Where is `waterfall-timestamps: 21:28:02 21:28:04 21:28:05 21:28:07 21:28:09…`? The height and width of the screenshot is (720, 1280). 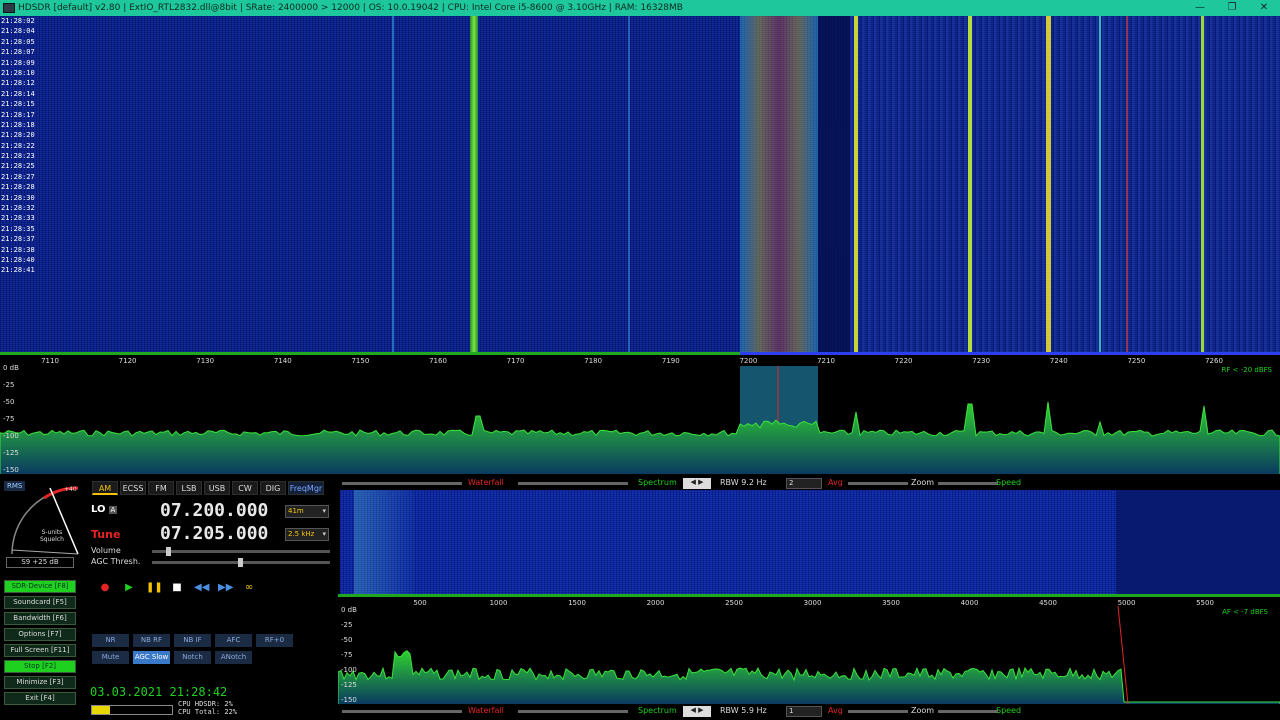
waterfall-timestamps: 21:28:02 21:28:04 21:28:05 21:28:07 21:28:09… is located at coordinates (17, 184).